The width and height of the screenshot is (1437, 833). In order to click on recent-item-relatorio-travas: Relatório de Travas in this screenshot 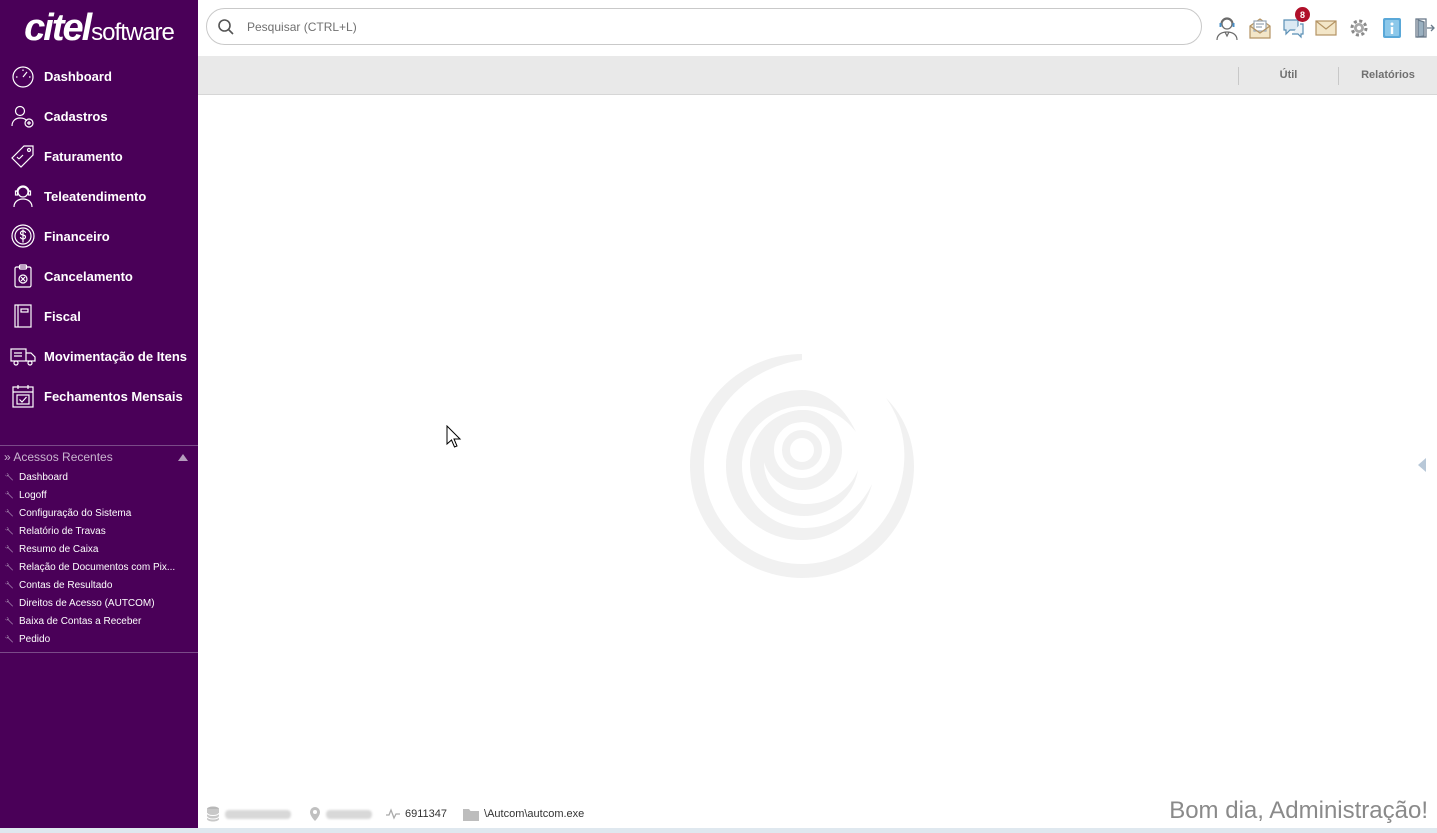, I will do `click(99, 531)`.